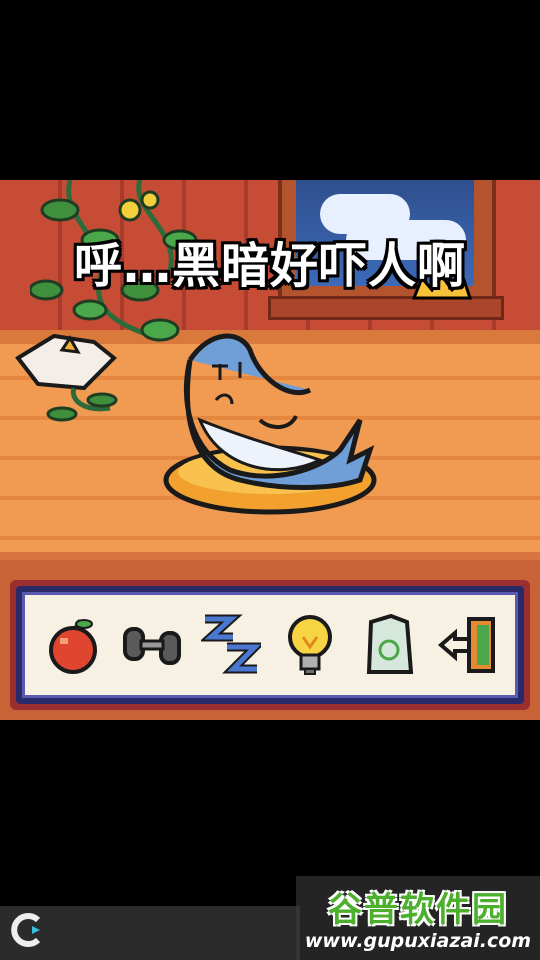  What do you see at coordinates (28, 930) in the screenshot?
I see `app-logo-icon` at bounding box center [28, 930].